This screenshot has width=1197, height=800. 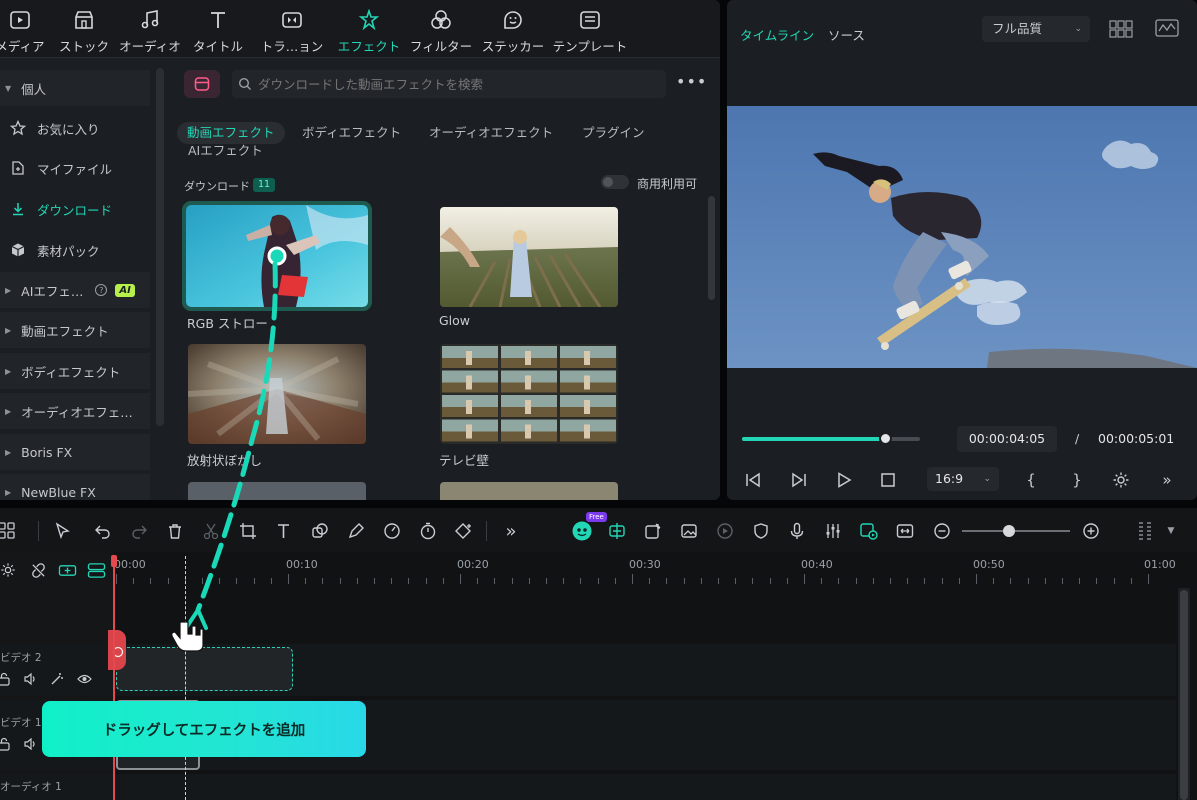 What do you see at coordinates (511, 531) in the screenshot?
I see `double-chevron-right-icon: »` at bounding box center [511, 531].